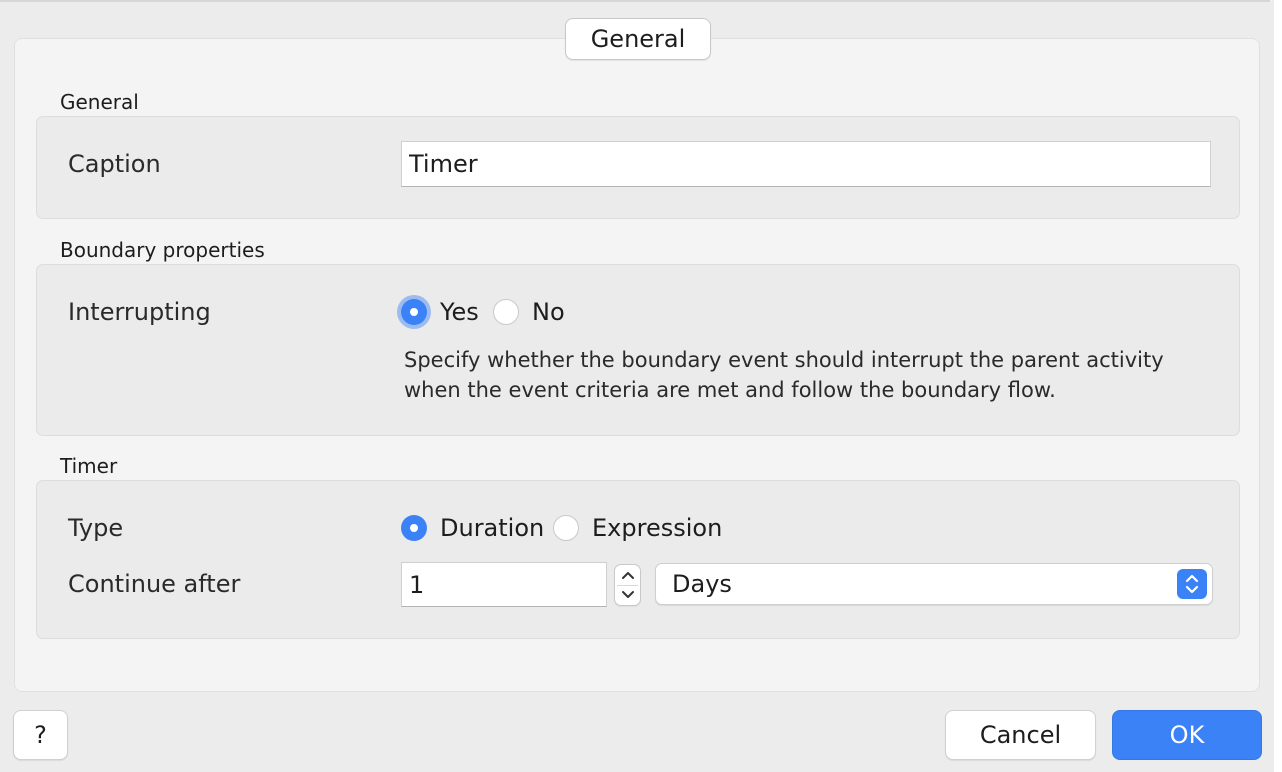  I want to click on help-button: ?, so click(40, 735).